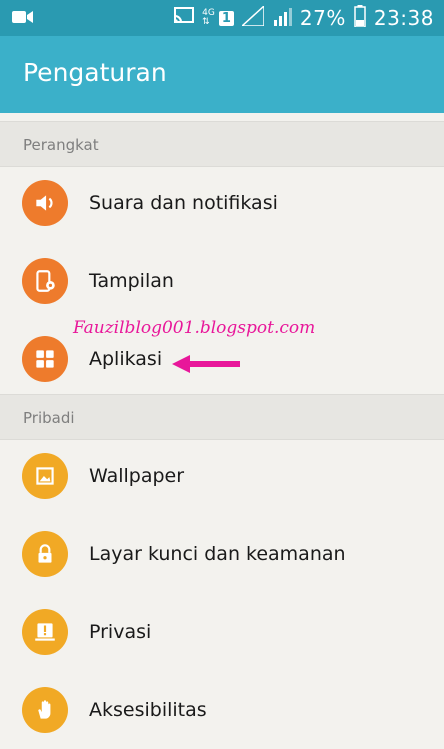 This screenshot has width=444, height=749. What do you see at coordinates (45, 203) in the screenshot?
I see `speaker-icon` at bounding box center [45, 203].